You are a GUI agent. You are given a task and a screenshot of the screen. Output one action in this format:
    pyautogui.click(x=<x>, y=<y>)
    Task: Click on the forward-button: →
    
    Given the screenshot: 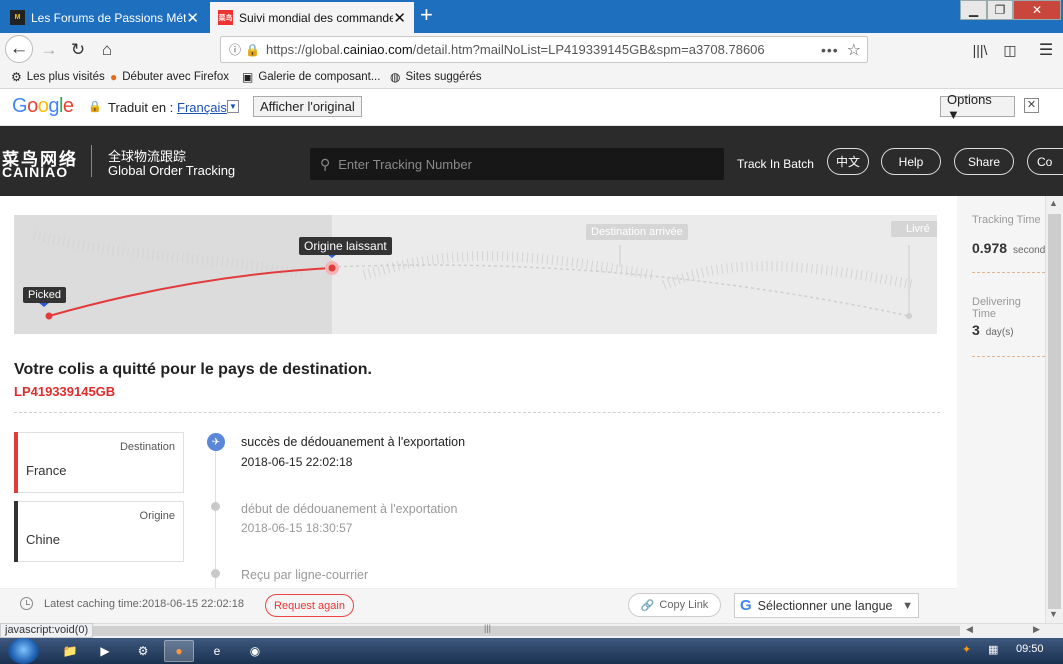 What is the action you would take?
    pyautogui.click(x=49, y=50)
    